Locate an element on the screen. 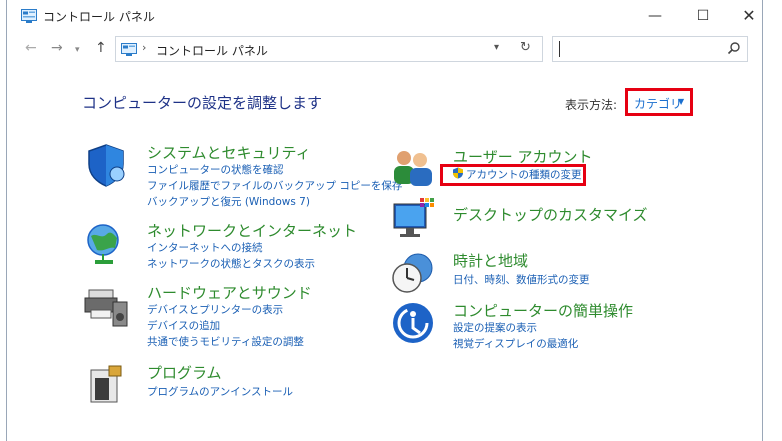  monitor-icon is located at coordinates (413, 219).